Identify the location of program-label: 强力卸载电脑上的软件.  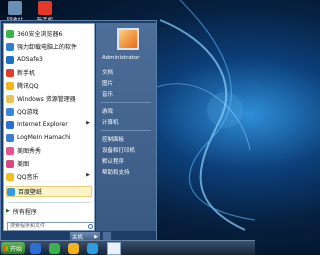
(47, 47).